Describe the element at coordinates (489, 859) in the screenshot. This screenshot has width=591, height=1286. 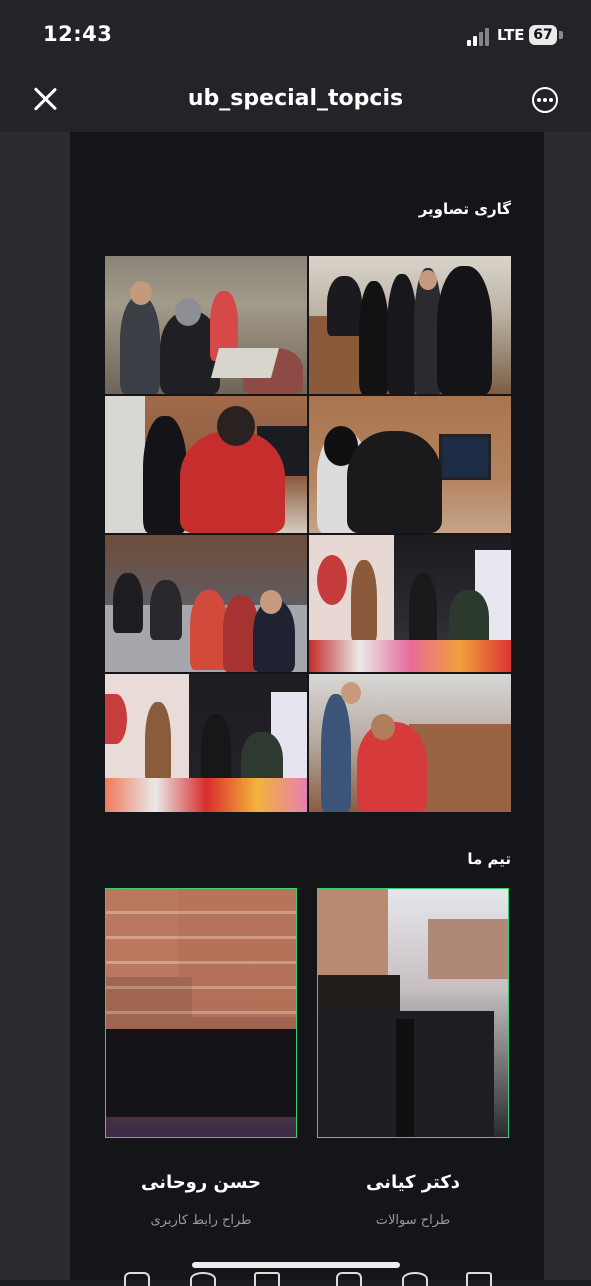
I see `team-title: تیم ما` at that location.